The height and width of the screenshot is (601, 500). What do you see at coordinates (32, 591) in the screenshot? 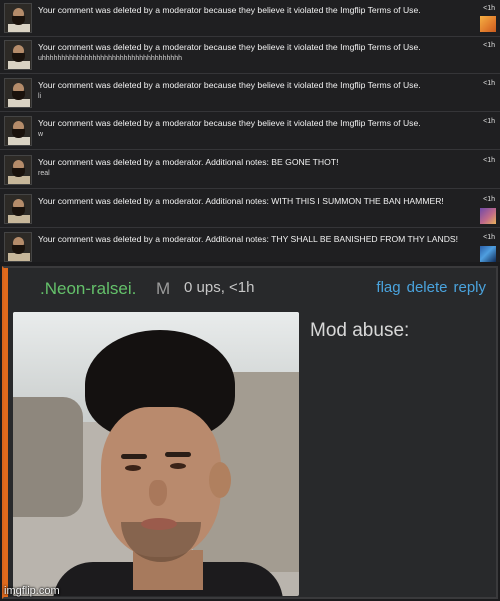
I see `imgflip-watermark: imgflip.com` at bounding box center [32, 591].